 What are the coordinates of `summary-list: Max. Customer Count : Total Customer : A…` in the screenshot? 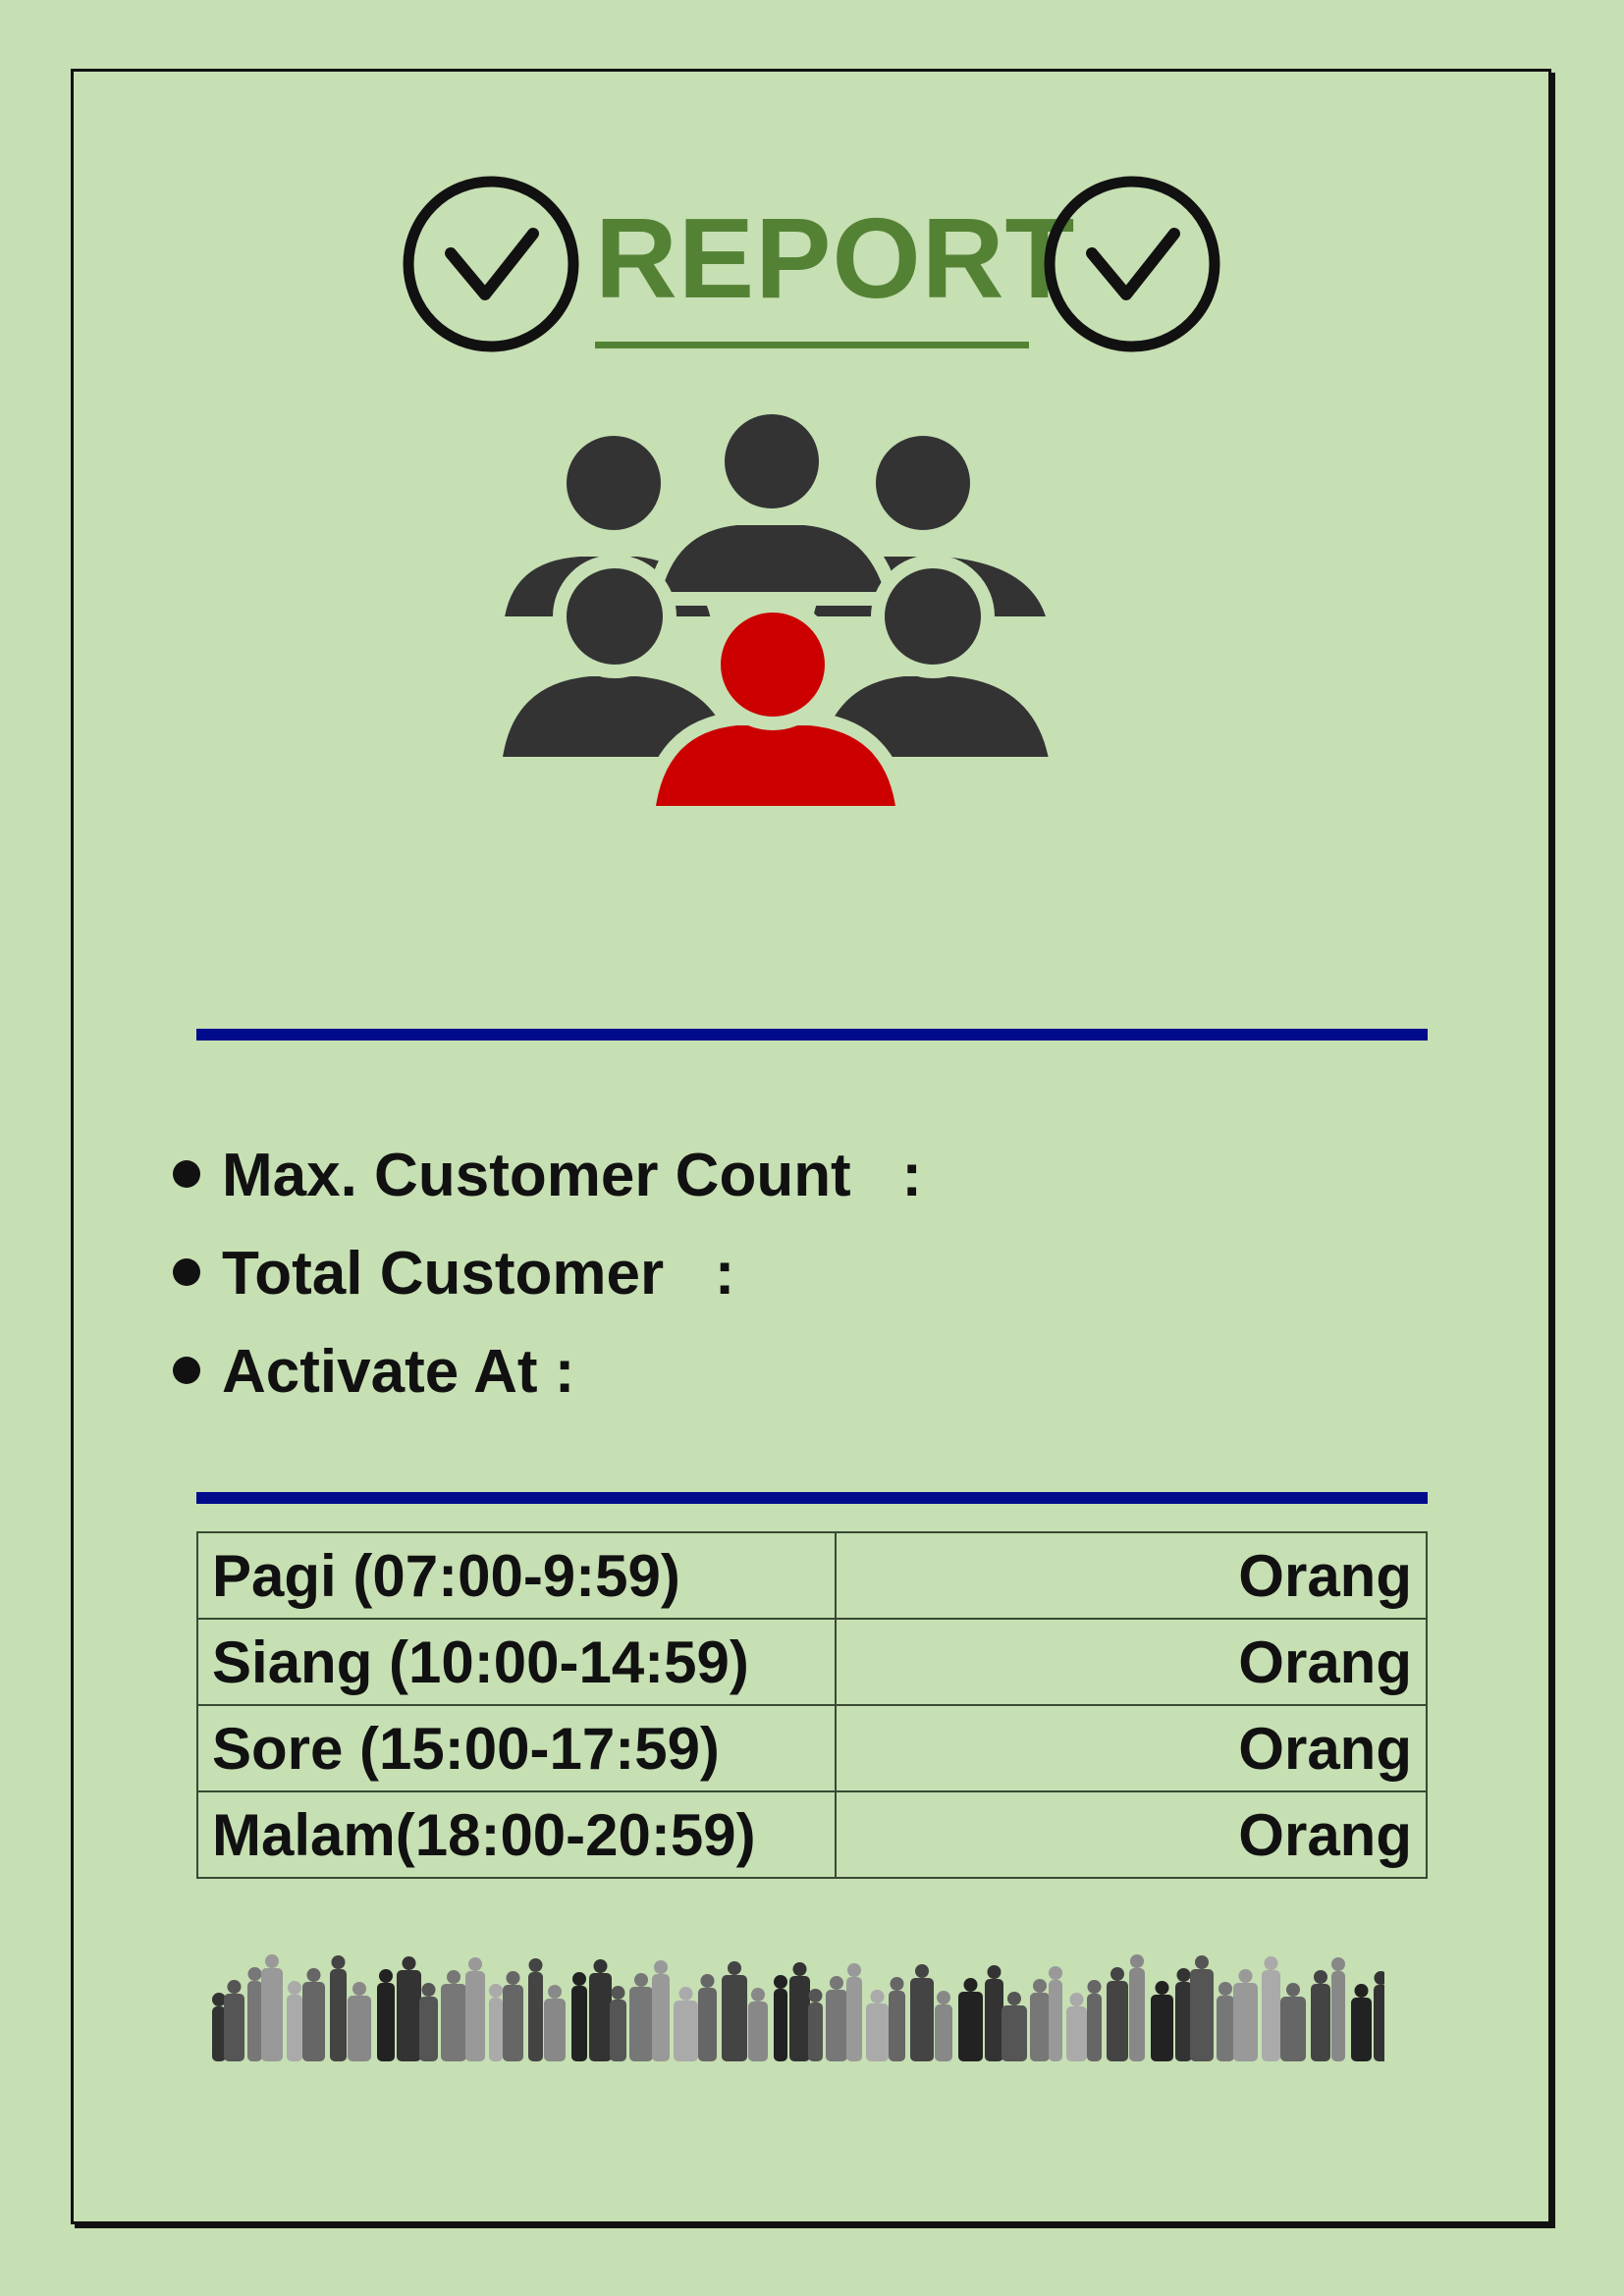 It's located at (547, 1274).